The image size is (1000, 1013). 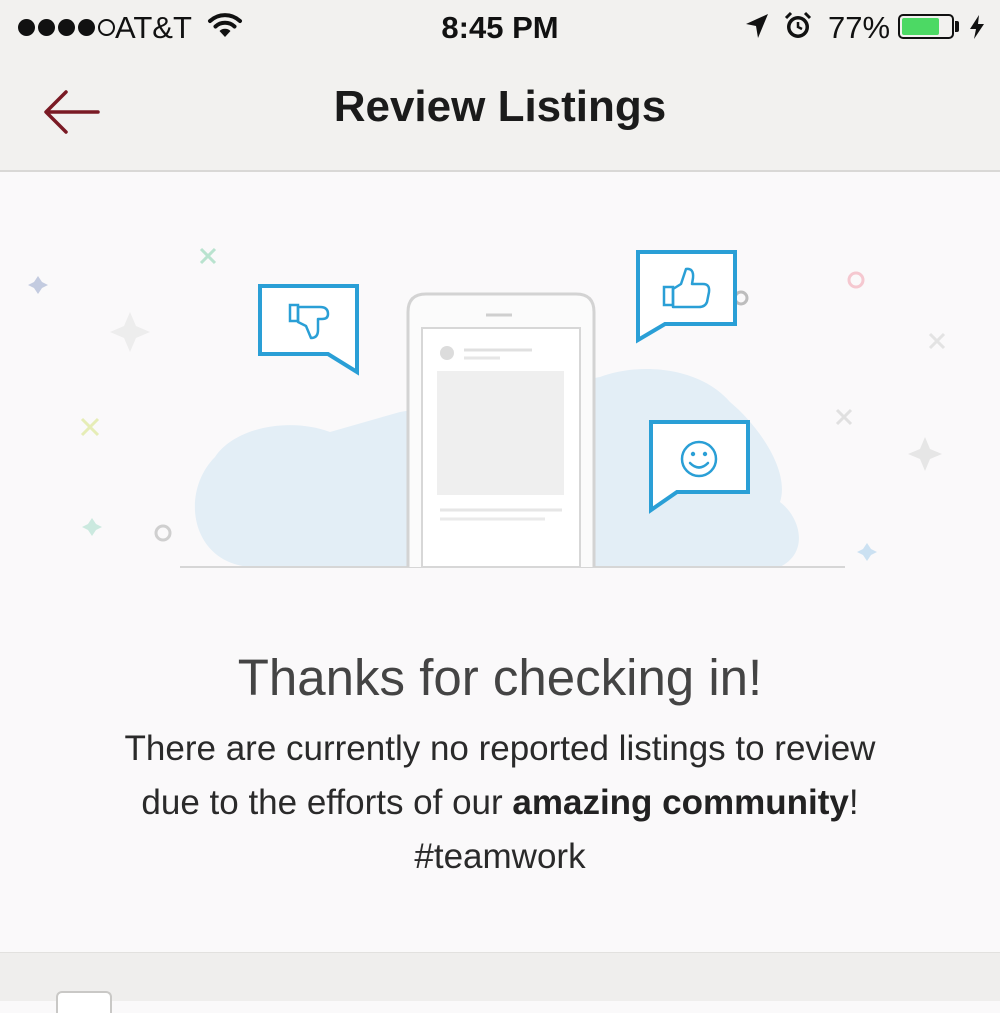 What do you see at coordinates (500, 28) in the screenshot?
I see `status-bar: AT&T 8:45 PM 77%` at bounding box center [500, 28].